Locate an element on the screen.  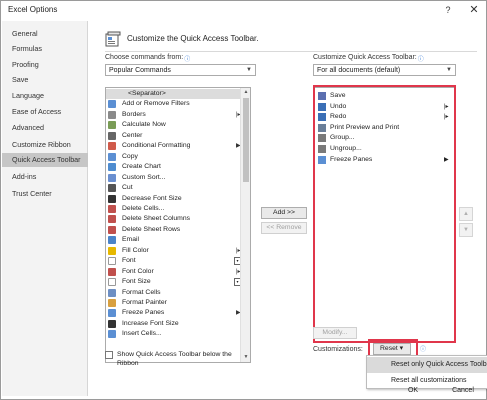
command-list-item: Add or Remove Filters is located at coordinates (173, 104).